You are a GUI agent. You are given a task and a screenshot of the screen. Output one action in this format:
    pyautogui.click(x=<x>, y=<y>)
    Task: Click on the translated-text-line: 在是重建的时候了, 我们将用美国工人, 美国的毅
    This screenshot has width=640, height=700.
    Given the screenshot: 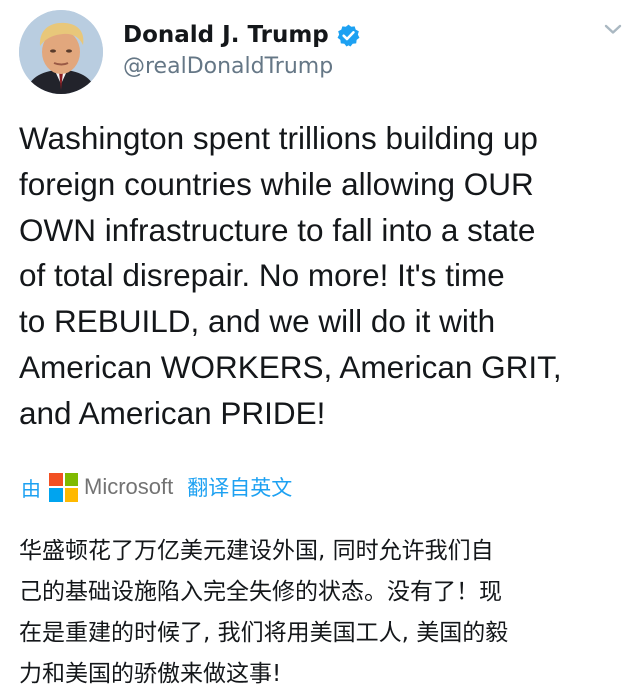 What is the action you would take?
    pyautogui.click(x=264, y=633)
    